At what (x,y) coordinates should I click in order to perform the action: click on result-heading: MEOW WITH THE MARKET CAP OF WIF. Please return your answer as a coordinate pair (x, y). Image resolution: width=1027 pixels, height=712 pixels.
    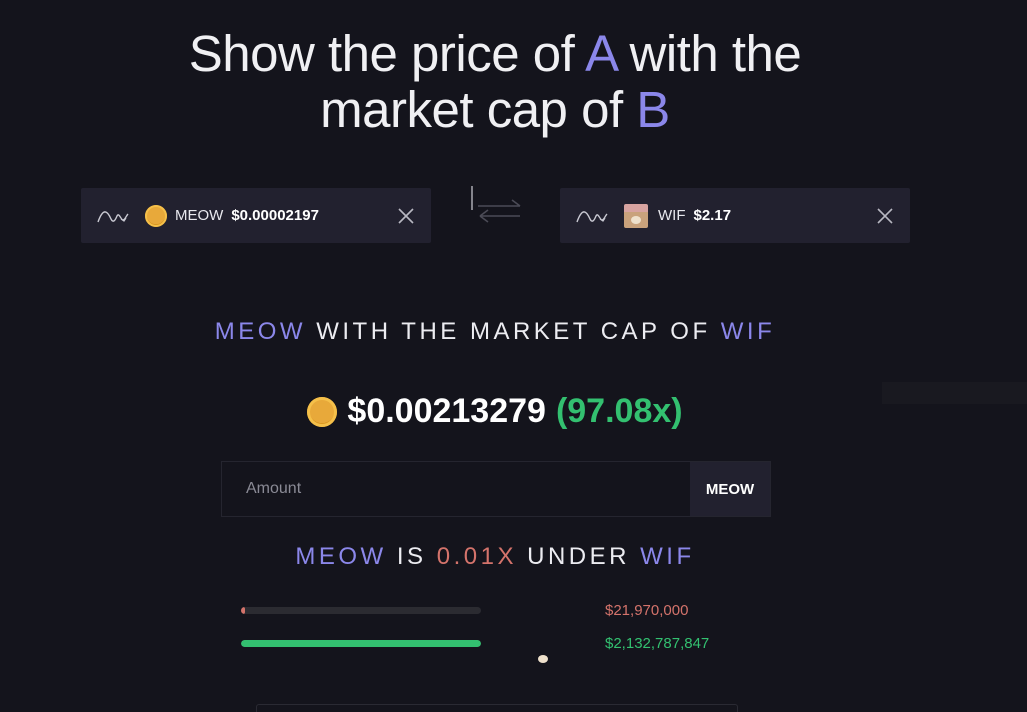
    Looking at the image, I should click on (495, 332).